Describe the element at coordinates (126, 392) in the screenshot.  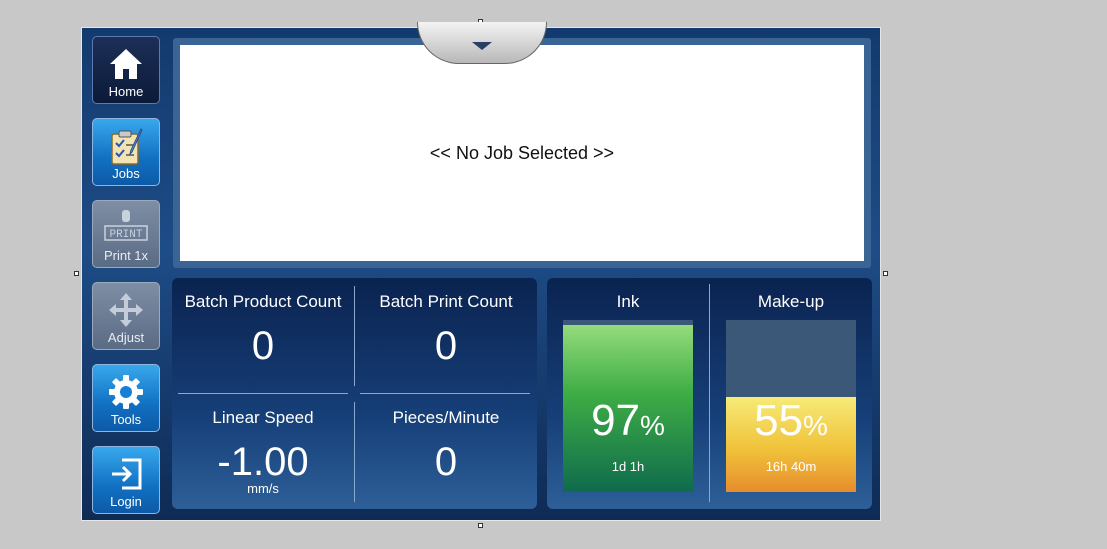
I see `gear-icon` at that location.